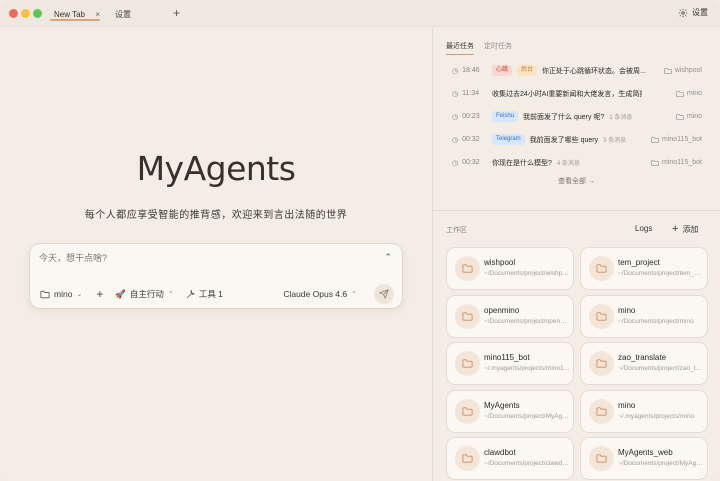 Image resolution: width=720 pixels, height=481 pixels. What do you see at coordinates (564, 117) in the screenshot?
I see `task-title: 我前面发了什么 query 呢?` at bounding box center [564, 117].